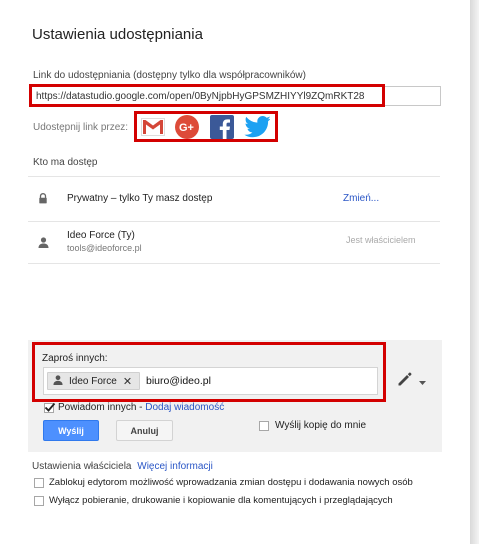 This screenshot has height=544, width=479. What do you see at coordinates (75, 358) in the screenshot?
I see `invite-label: Zaproś innych:` at bounding box center [75, 358].